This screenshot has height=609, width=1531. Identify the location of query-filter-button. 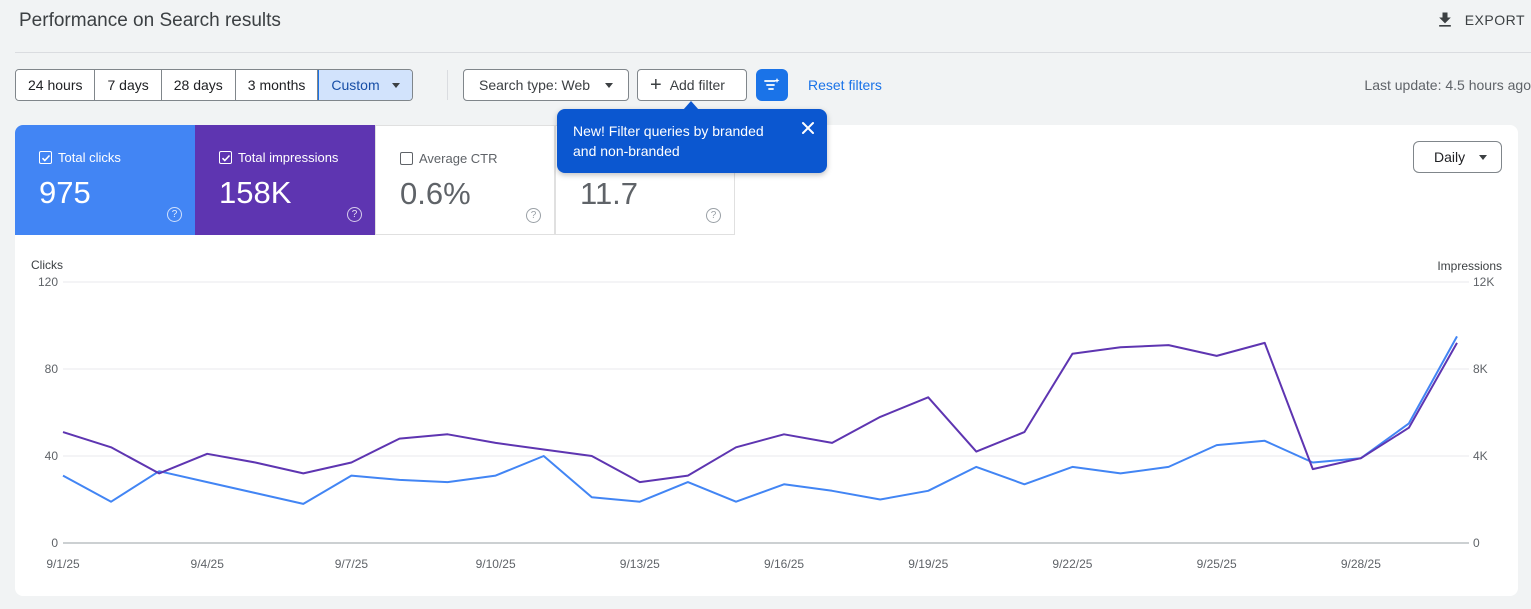
(772, 85).